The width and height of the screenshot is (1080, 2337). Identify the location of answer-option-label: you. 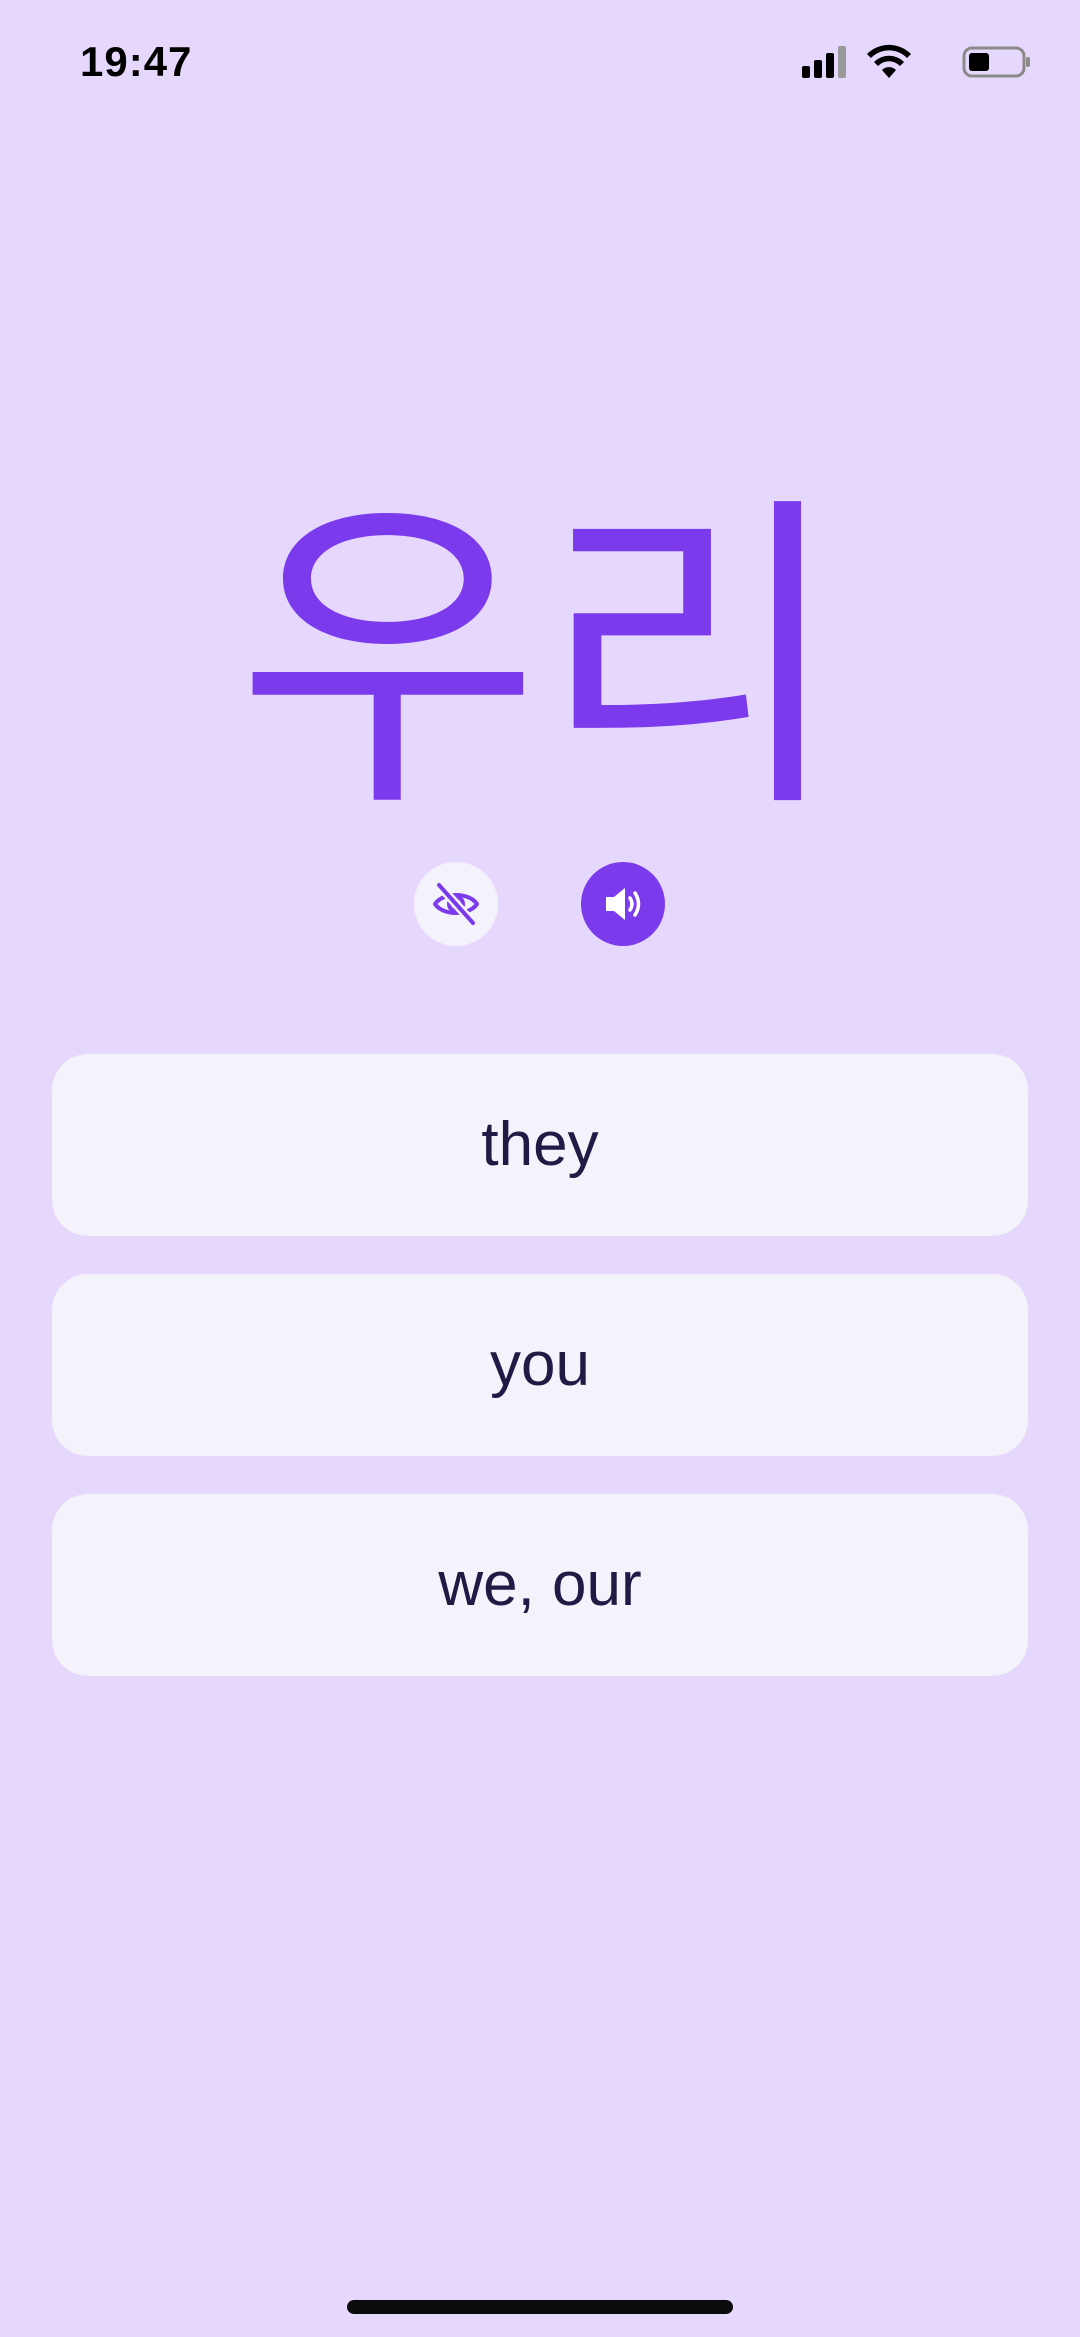
(540, 1364).